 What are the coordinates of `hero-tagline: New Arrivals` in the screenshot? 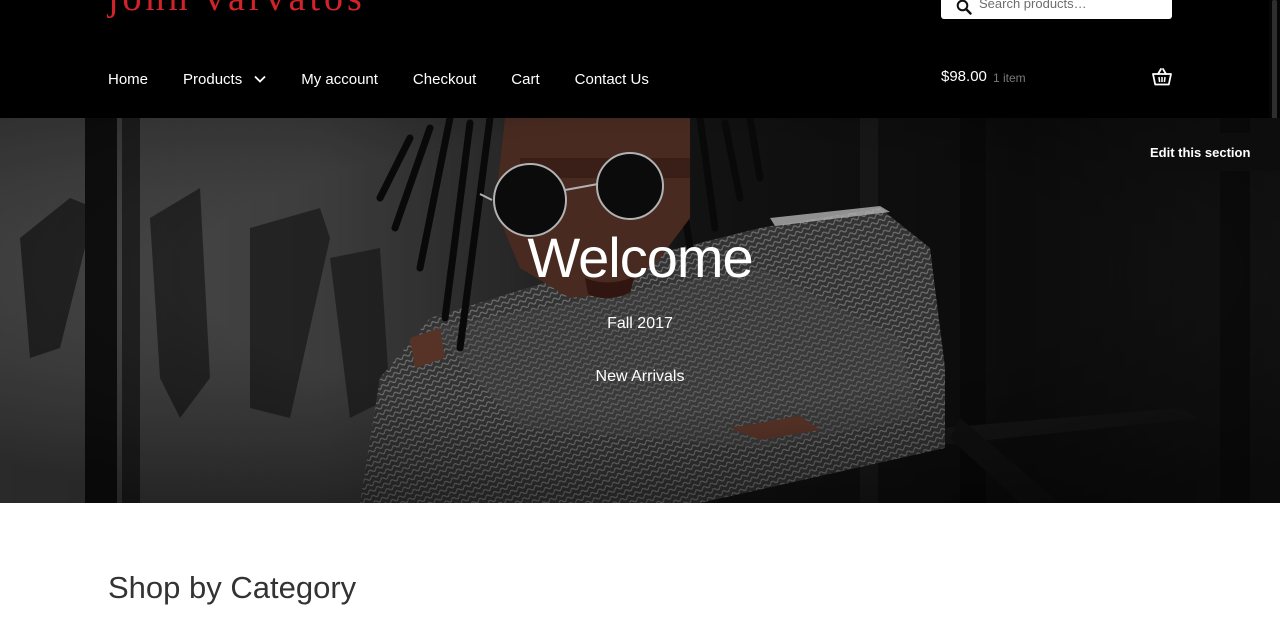 It's located at (640, 376).